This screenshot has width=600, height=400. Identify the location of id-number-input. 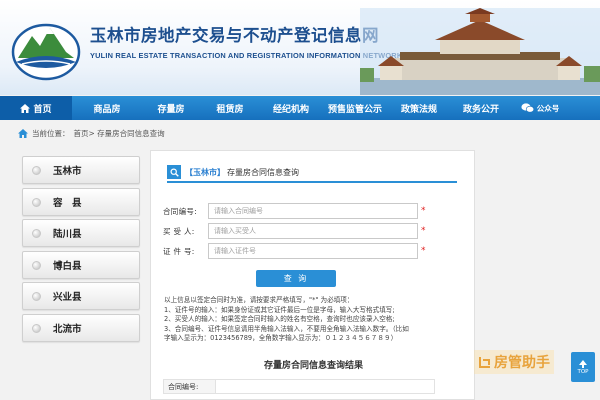
(313, 251).